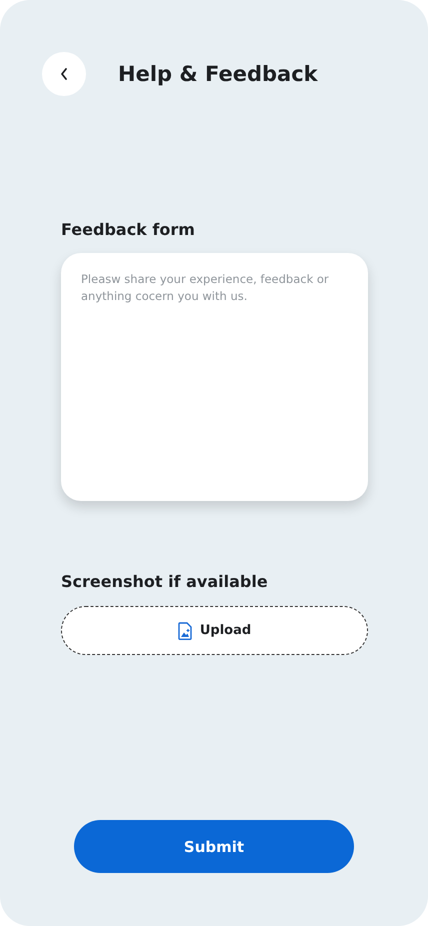 The image size is (428, 926). What do you see at coordinates (165, 582) in the screenshot?
I see `section-label: Screenshot if available` at bounding box center [165, 582].